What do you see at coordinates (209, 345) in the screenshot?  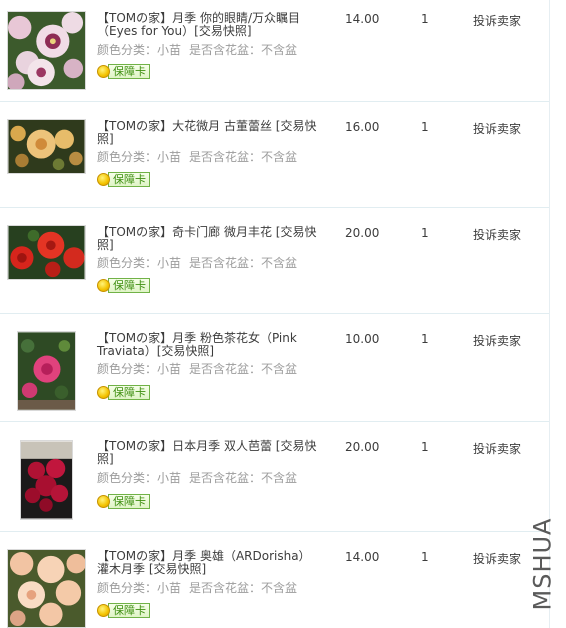 I see `product-title-link: 【TOMの家】月季 粉色茶花女（Pink Traviata）[交易快照]` at bounding box center [209, 345].